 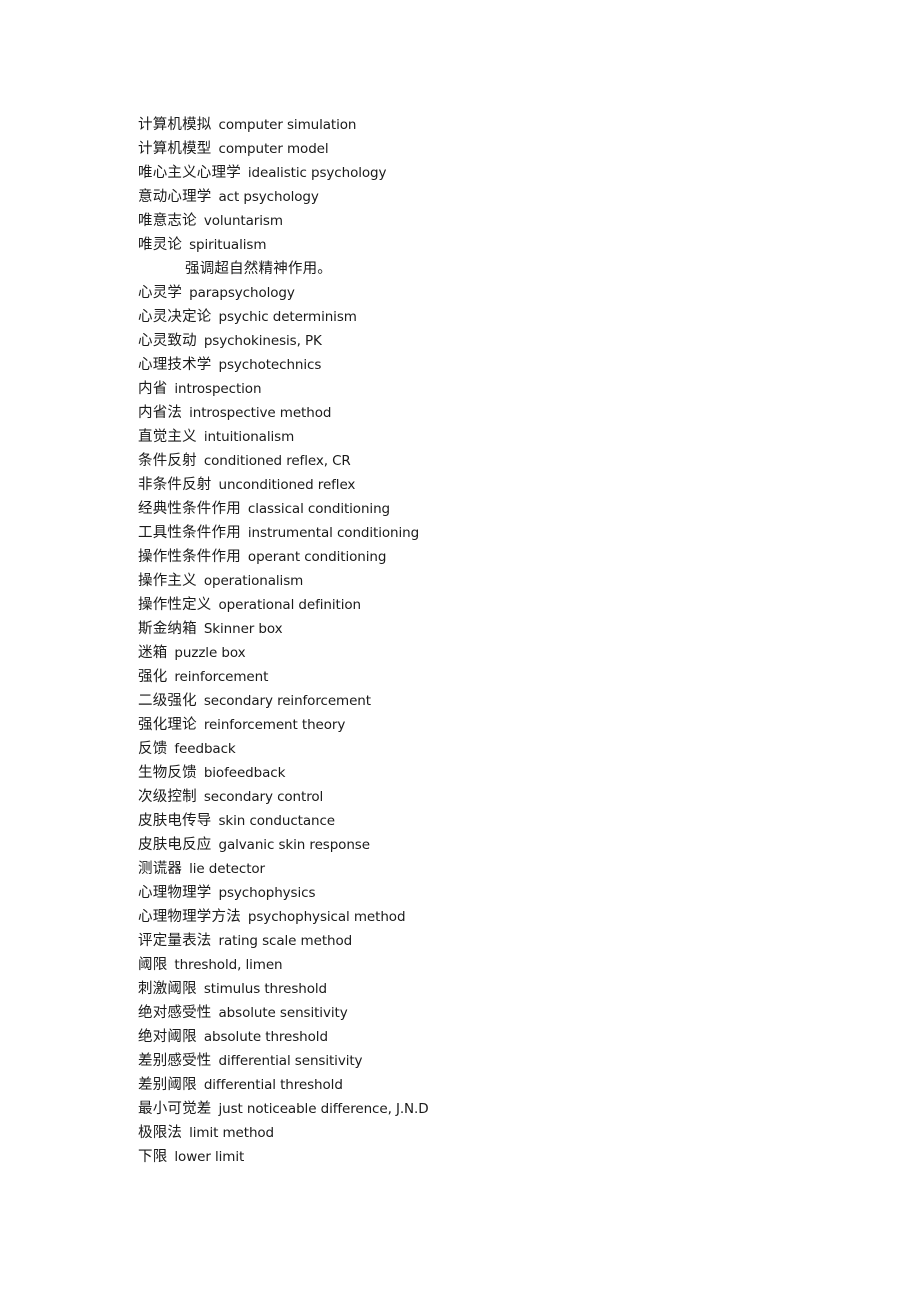 What do you see at coordinates (160, 413) in the screenshot?
I see `term-chinese: 内省法` at bounding box center [160, 413].